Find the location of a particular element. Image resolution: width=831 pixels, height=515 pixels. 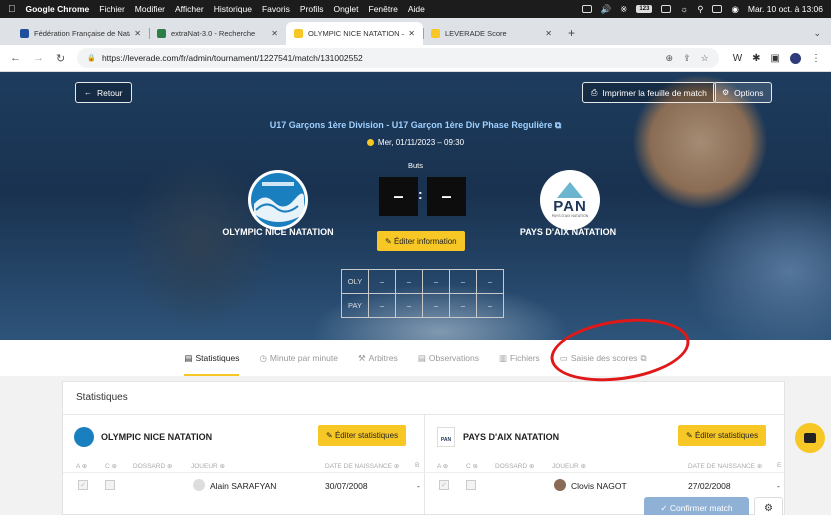

away-team-logo: PAN PAYS D'AIX NATATION is located at coordinates (570, 200).